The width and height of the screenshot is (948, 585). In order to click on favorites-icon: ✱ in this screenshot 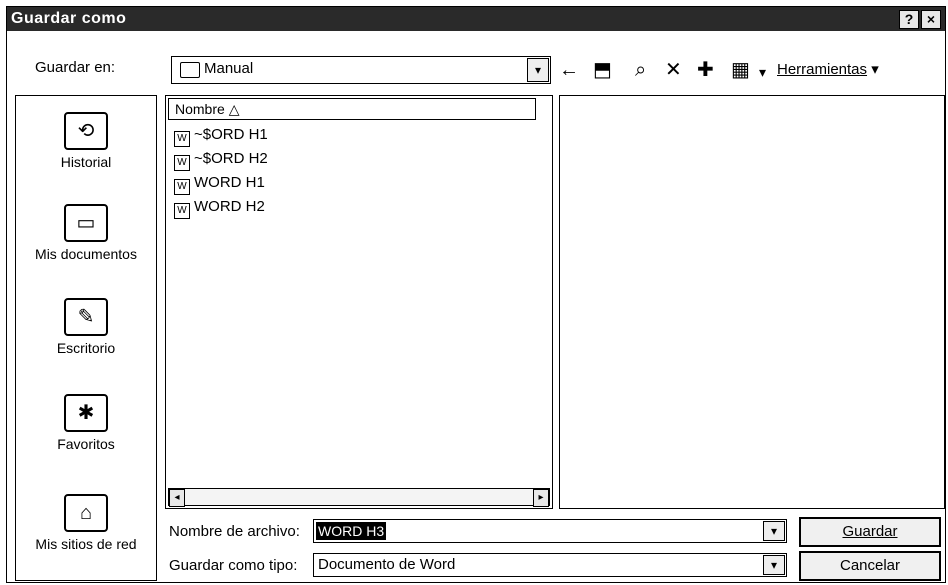, I will do `click(86, 413)`.